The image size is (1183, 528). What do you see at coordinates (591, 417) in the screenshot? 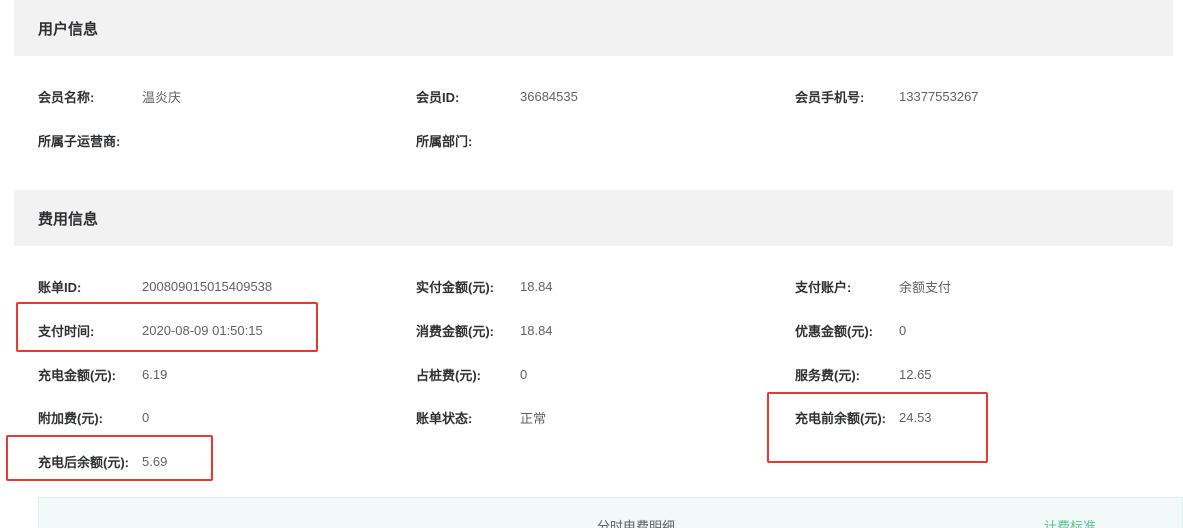
I see `fee-info-row-4: 附加费(元): 0 账单状态: 正常 充电前余额(元): 24.53` at bounding box center [591, 417].